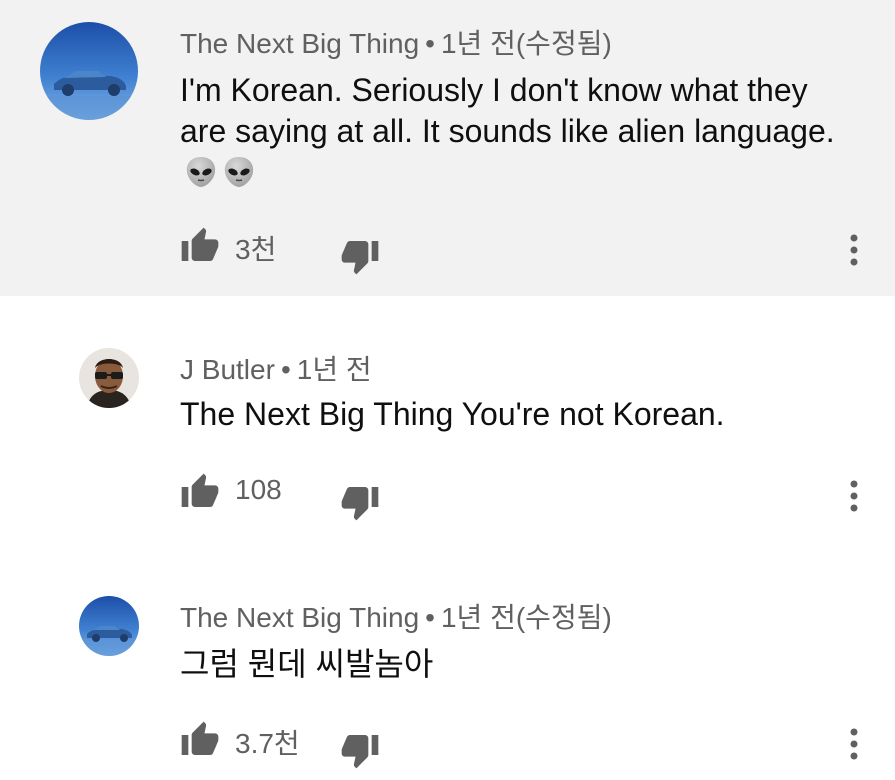 This screenshot has height=780, width=895. I want to click on comment-text: 그럼 뭔데 씨발놈아, so click(307, 664).